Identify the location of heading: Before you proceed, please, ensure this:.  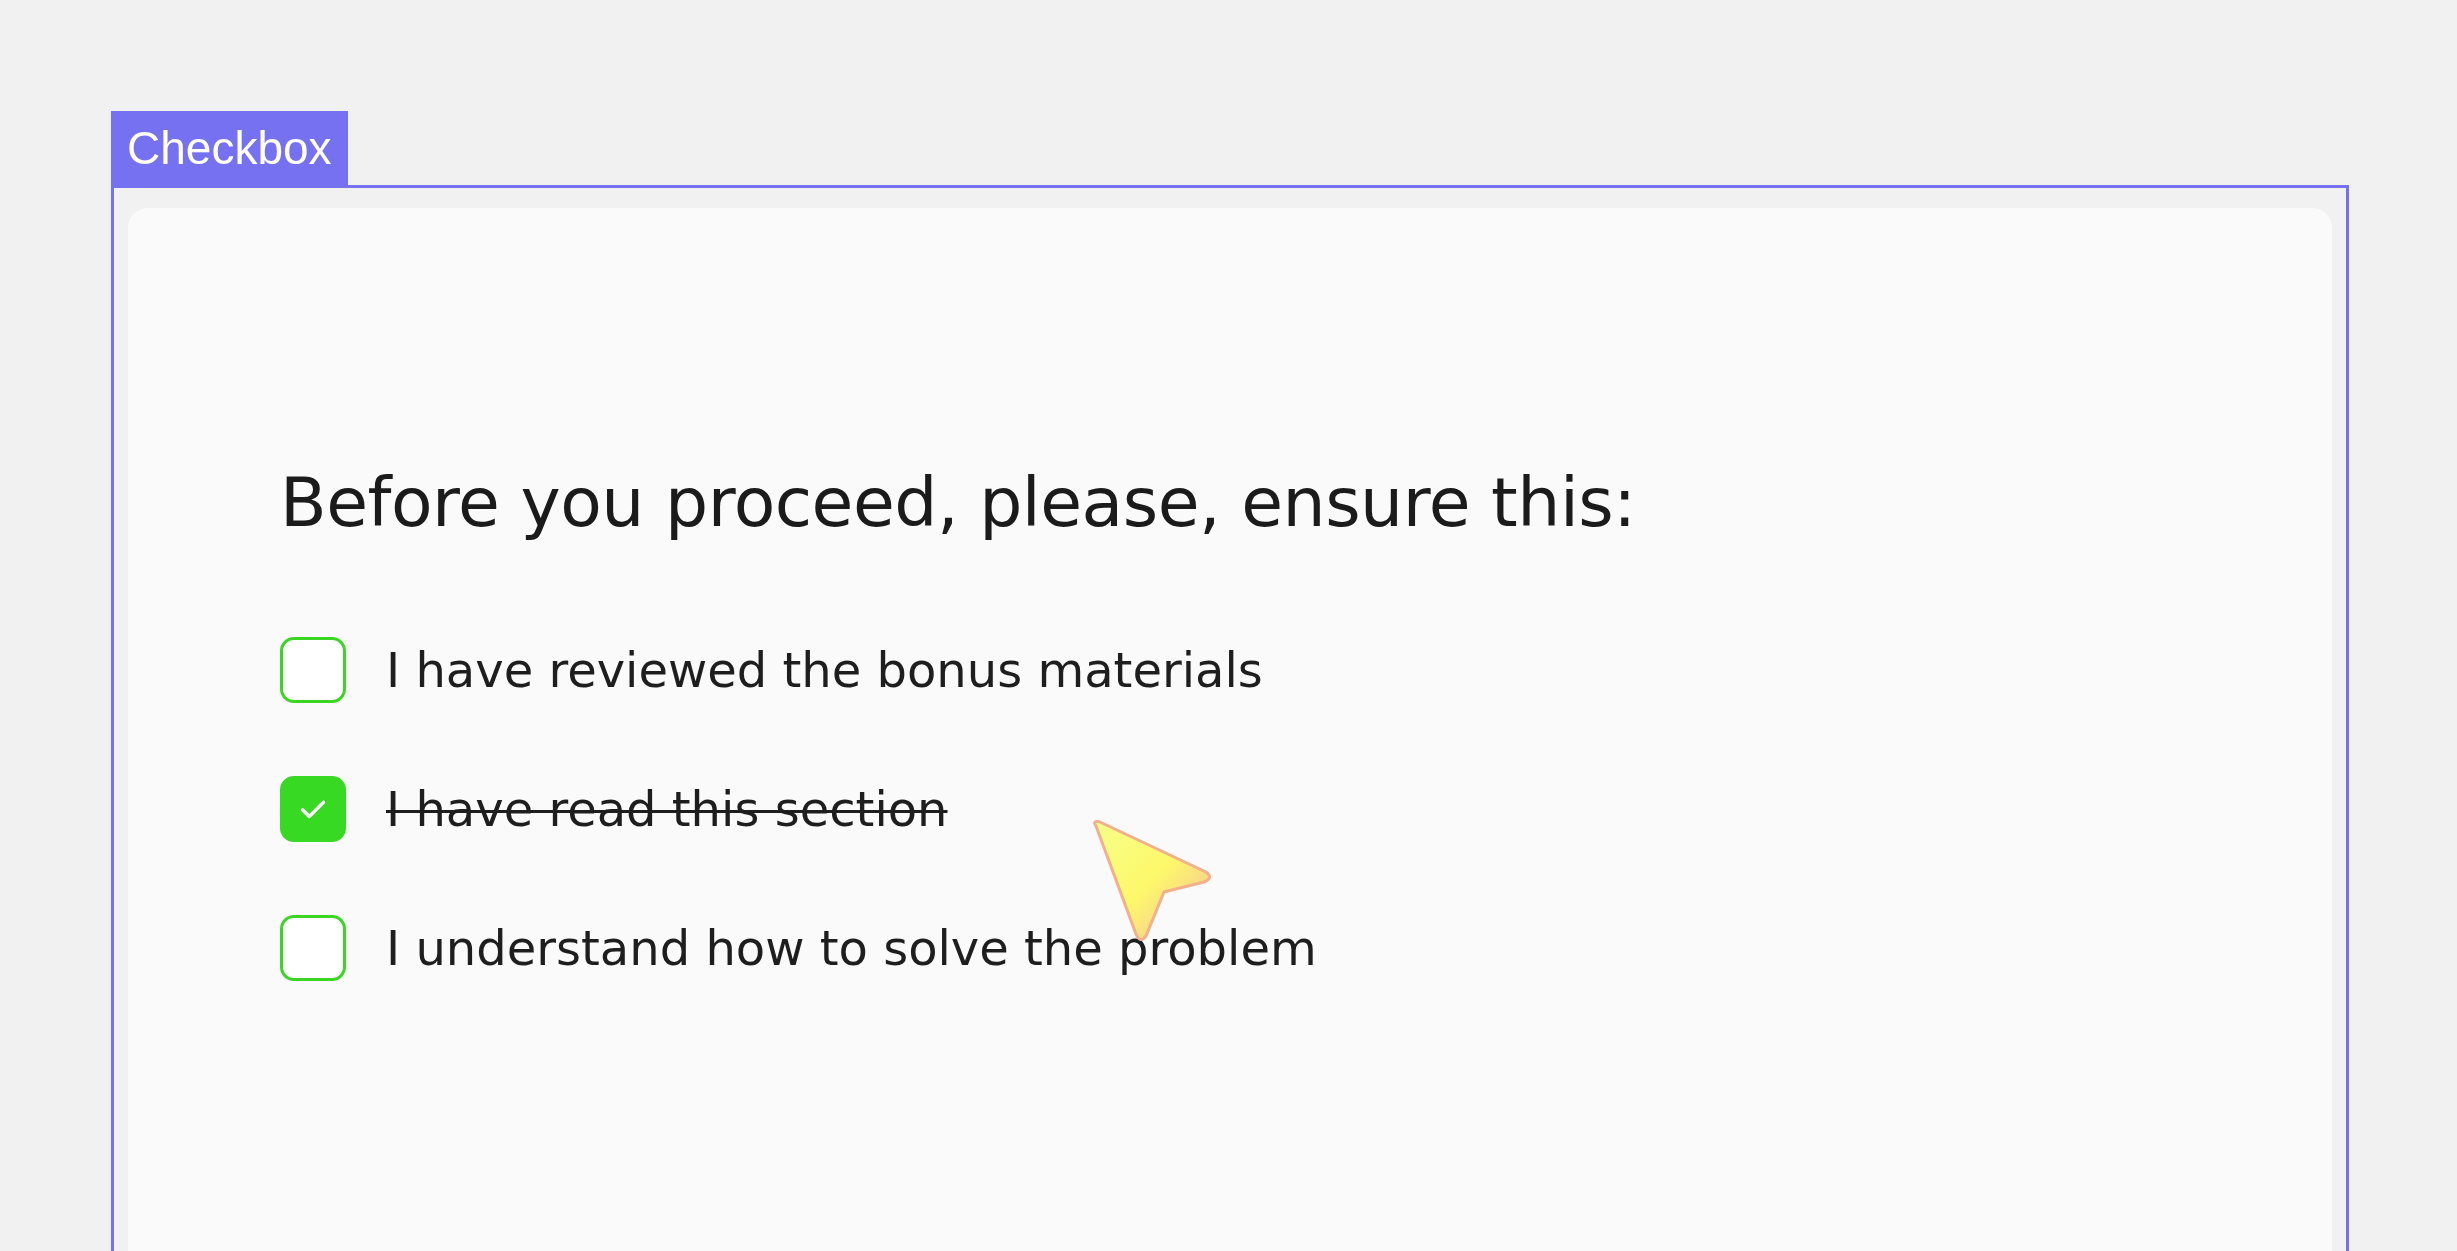
(958, 502).